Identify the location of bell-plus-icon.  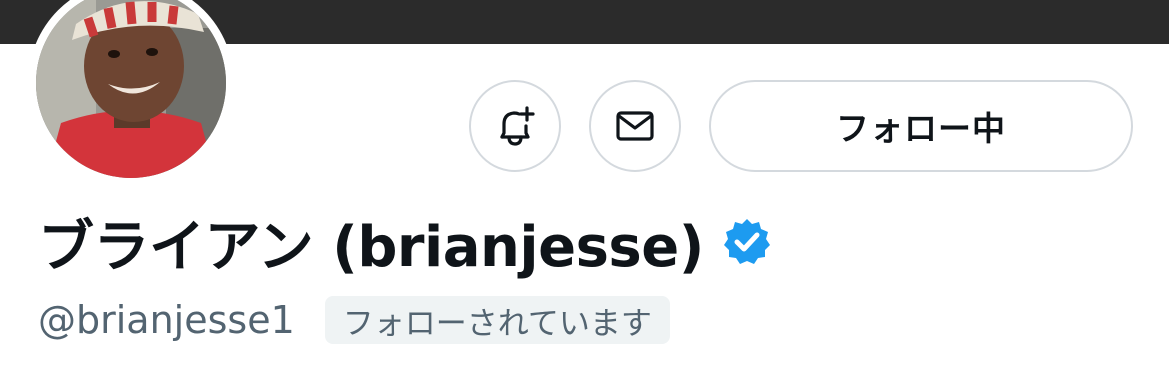
(517, 126).